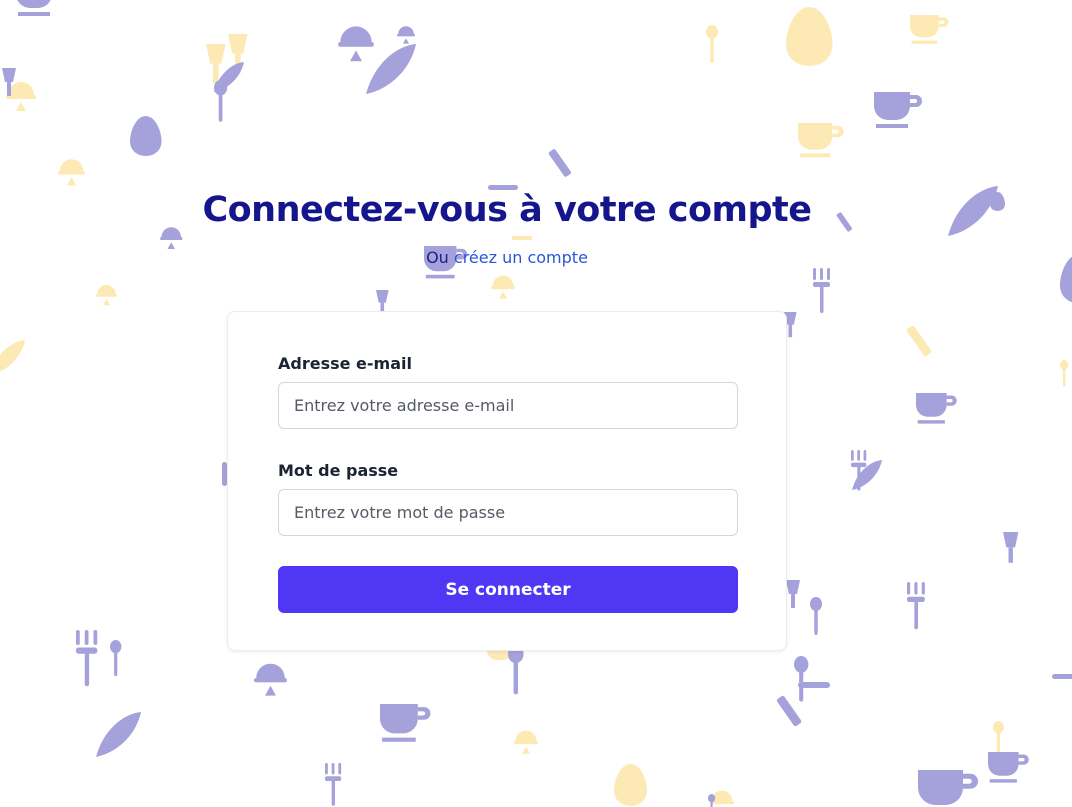  What do you see at coordinates (338, 470) in the screenshot?
I see `password-label: Mot de passe` at bounding box center [338, 470].